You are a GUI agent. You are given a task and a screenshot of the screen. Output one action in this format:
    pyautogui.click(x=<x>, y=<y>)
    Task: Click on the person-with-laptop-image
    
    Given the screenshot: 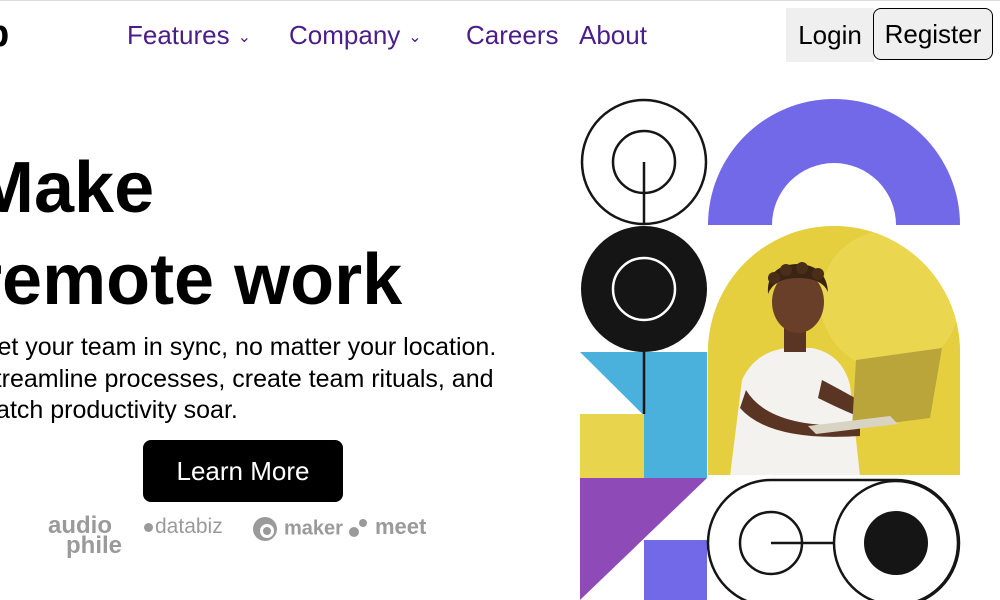 What is the action you would take?
    pyautogui.click(x=834, y=350)
    